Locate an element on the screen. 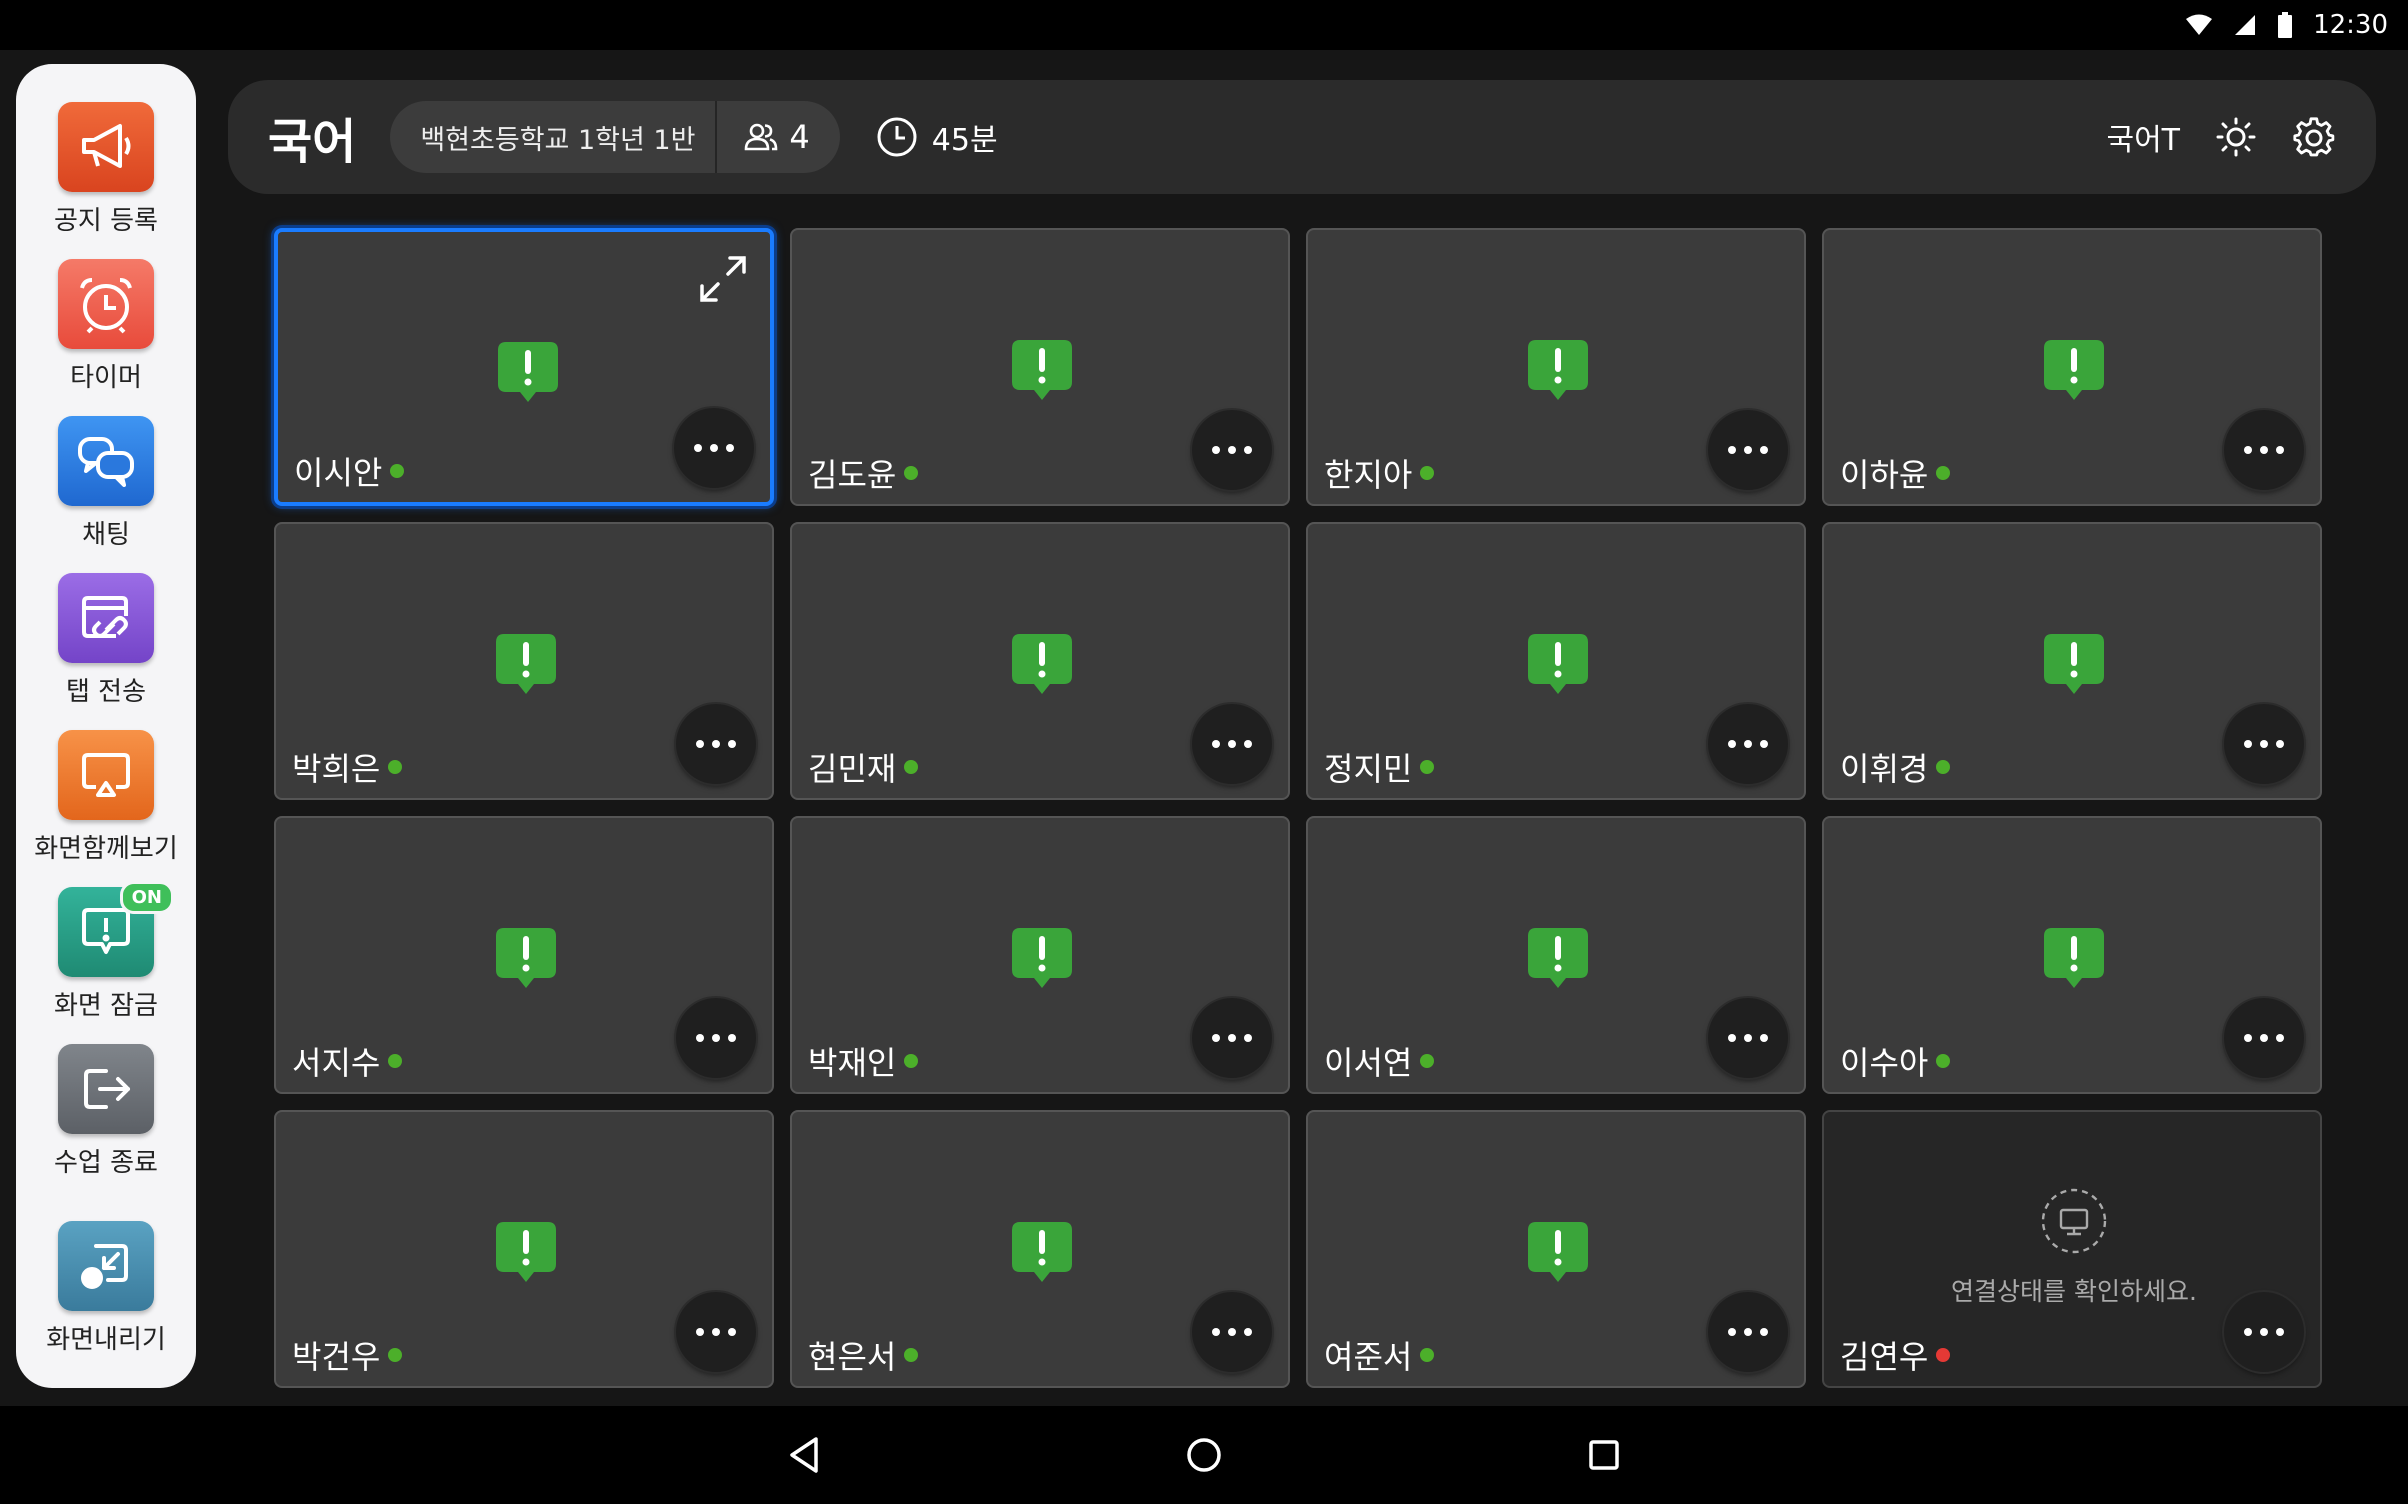 The height and width of the screenshot is (1504, 2408). student-tile: 박희은 is located at coordinates (524, 661).